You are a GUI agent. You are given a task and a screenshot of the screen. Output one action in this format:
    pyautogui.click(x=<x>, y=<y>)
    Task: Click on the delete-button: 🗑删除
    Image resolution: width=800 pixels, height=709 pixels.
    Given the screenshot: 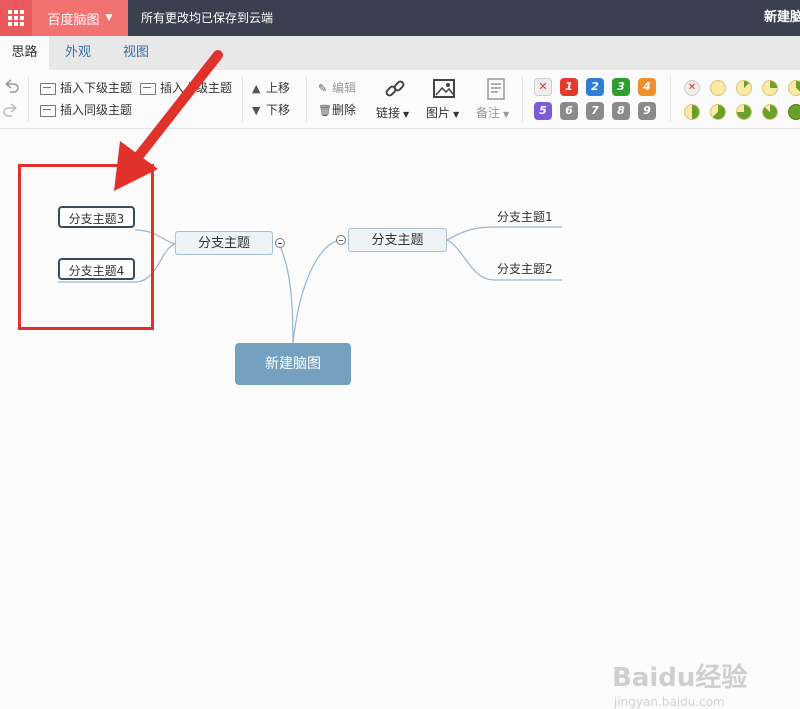 What is the action you would take?
    pyautogui.click(x=337, y=109)
    